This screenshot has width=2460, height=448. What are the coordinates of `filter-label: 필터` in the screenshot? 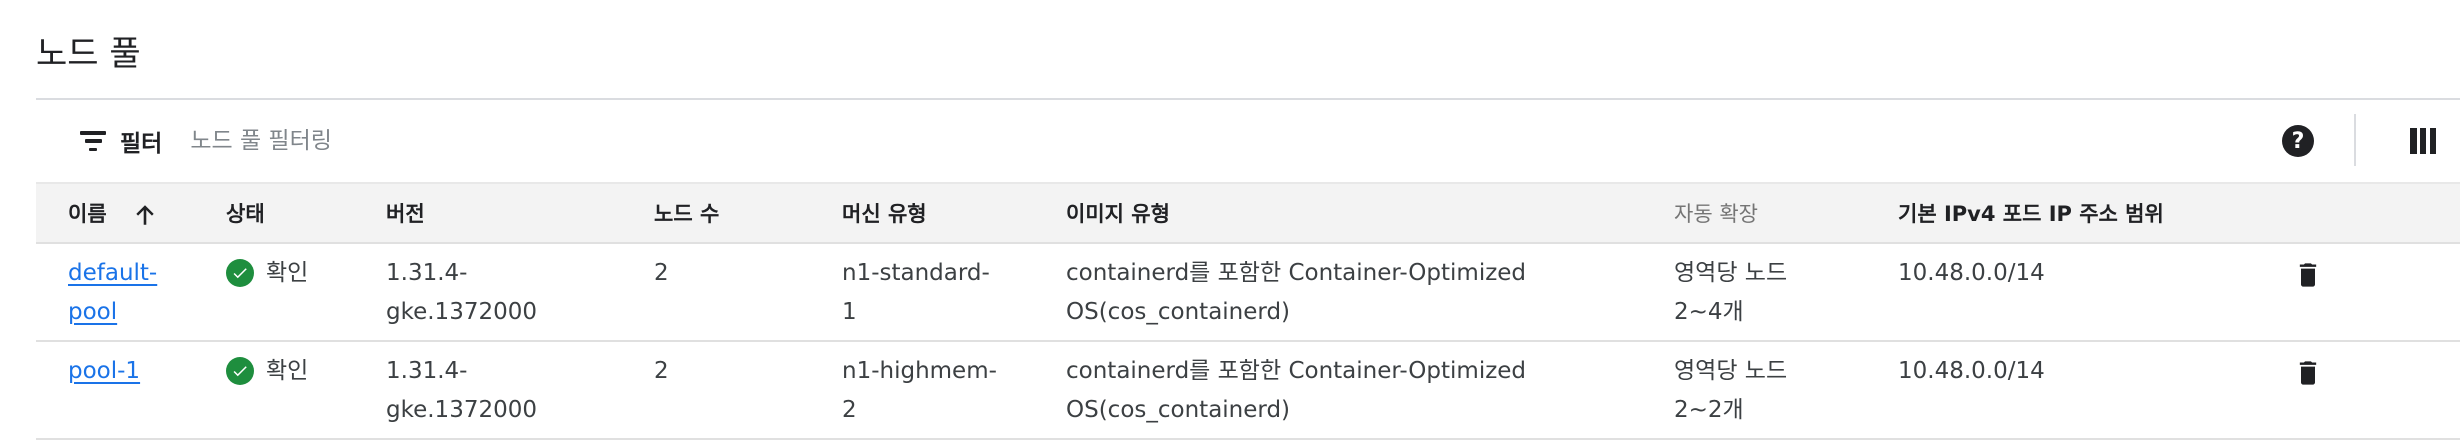 It's located at (141, 141).